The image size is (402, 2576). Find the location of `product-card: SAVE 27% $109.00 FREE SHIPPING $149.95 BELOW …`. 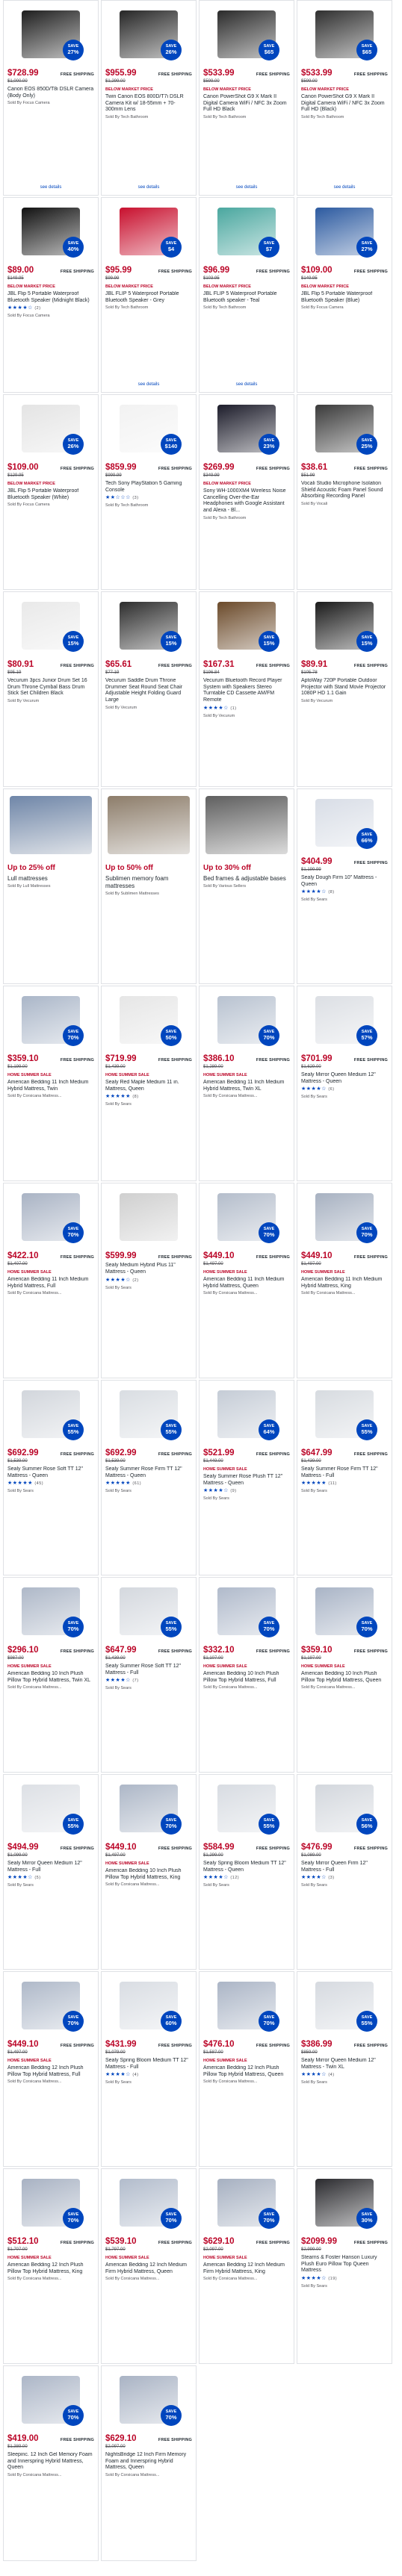

product-card: SAVE 27% $109.00 FREE SHIPPING $149.95 BELOW … is located at coordinates (344, 295).